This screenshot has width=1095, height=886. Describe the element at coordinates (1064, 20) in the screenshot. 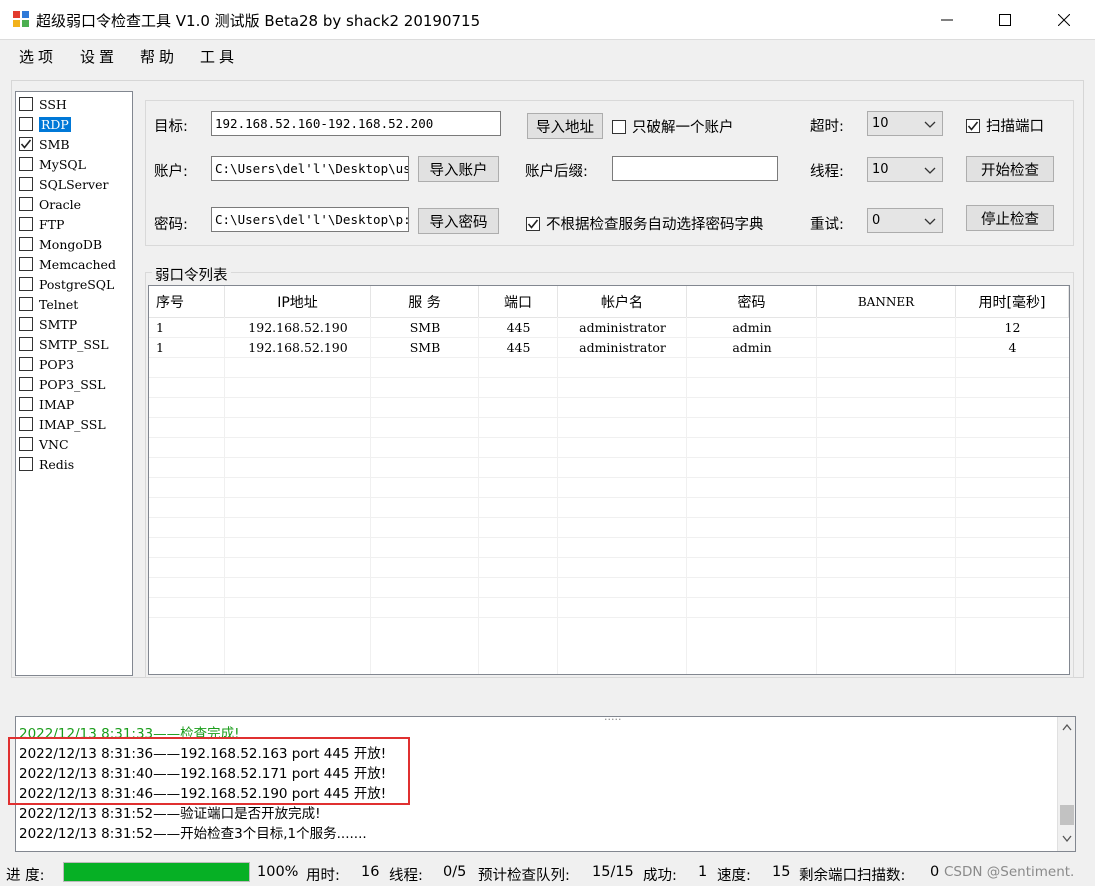

I see `close-button` at that location.